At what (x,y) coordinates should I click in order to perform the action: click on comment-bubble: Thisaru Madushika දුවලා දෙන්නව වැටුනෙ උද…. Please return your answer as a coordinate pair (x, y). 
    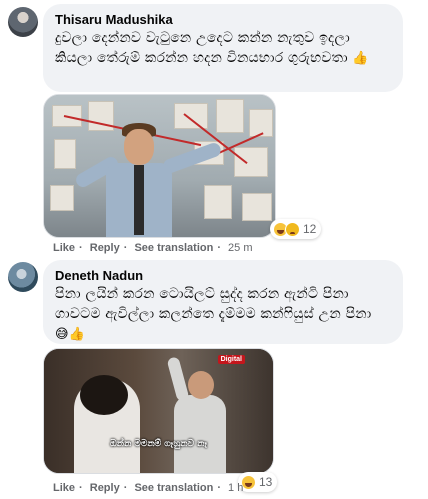
    Looking at the image, I should click on (223, 48).